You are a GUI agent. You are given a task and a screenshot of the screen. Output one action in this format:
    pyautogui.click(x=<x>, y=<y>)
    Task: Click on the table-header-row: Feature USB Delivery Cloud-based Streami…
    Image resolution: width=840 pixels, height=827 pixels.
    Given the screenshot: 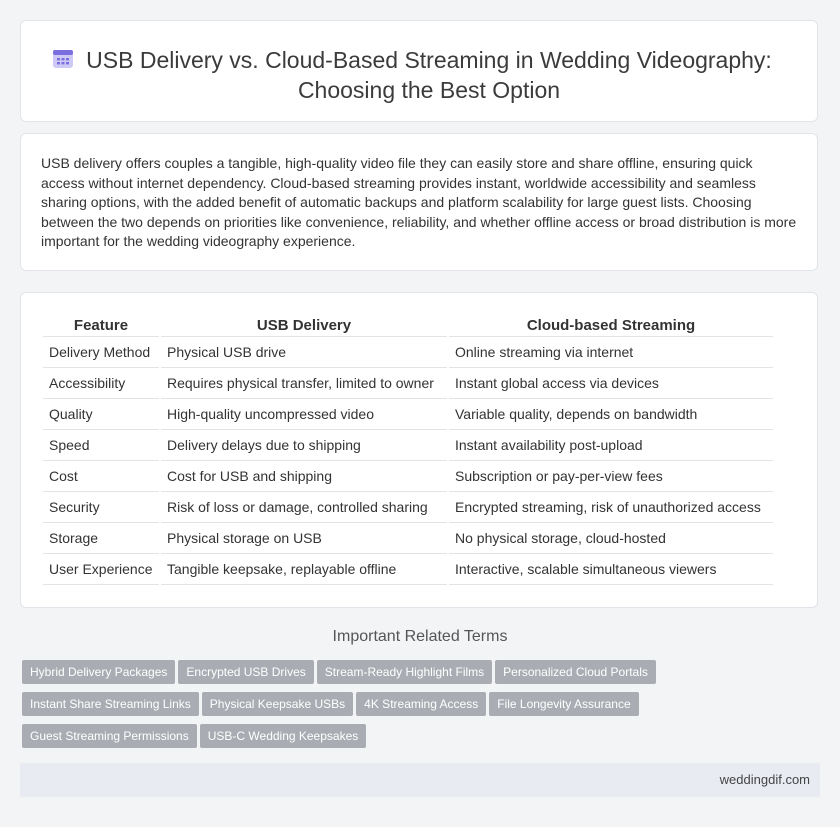 What is the action you would take?
    pyautogui.click(x=408, y=325)
    